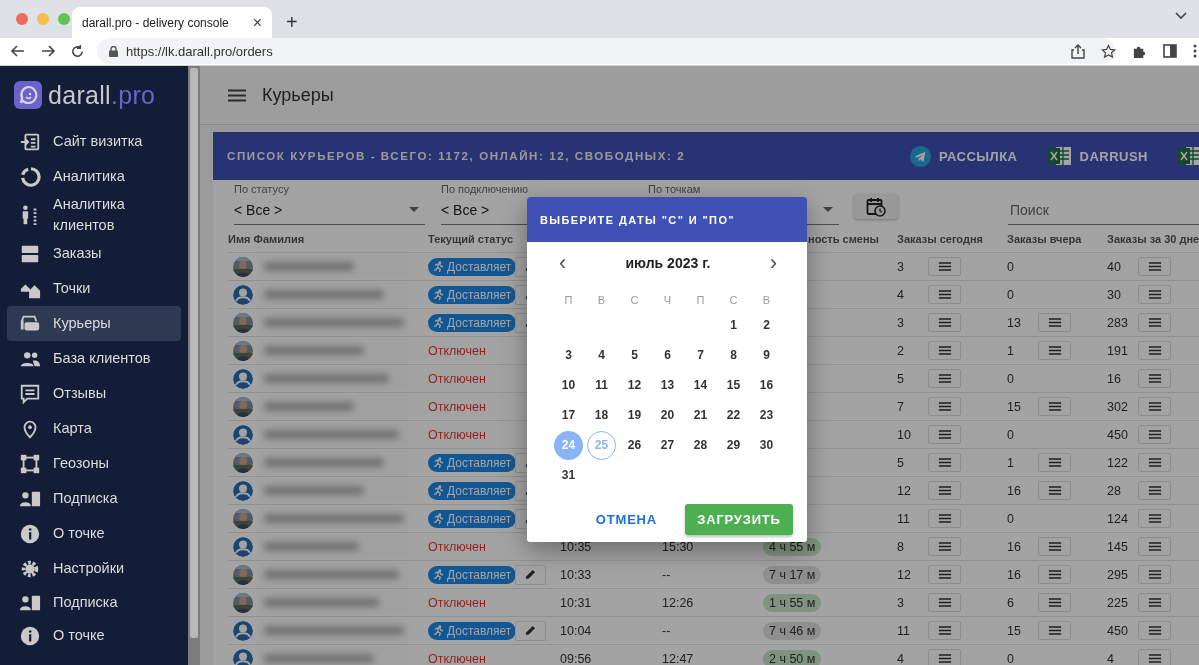  I want to click on sidebar-item: Точки, so click(94, 288).